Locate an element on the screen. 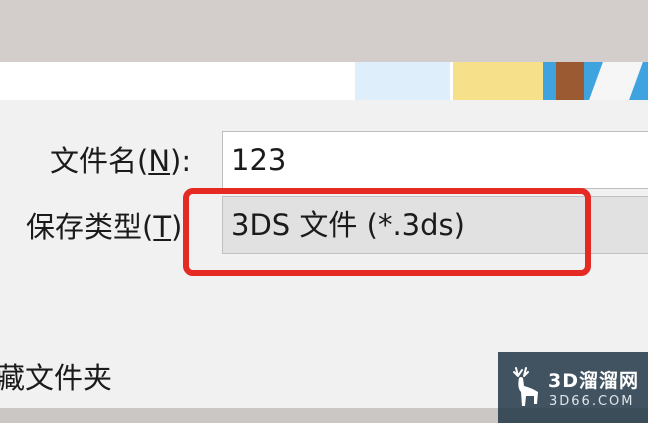 The height and width of the screenshot is (423, 648). filename-label-suffix: ): is located at coordinates (181, 161).